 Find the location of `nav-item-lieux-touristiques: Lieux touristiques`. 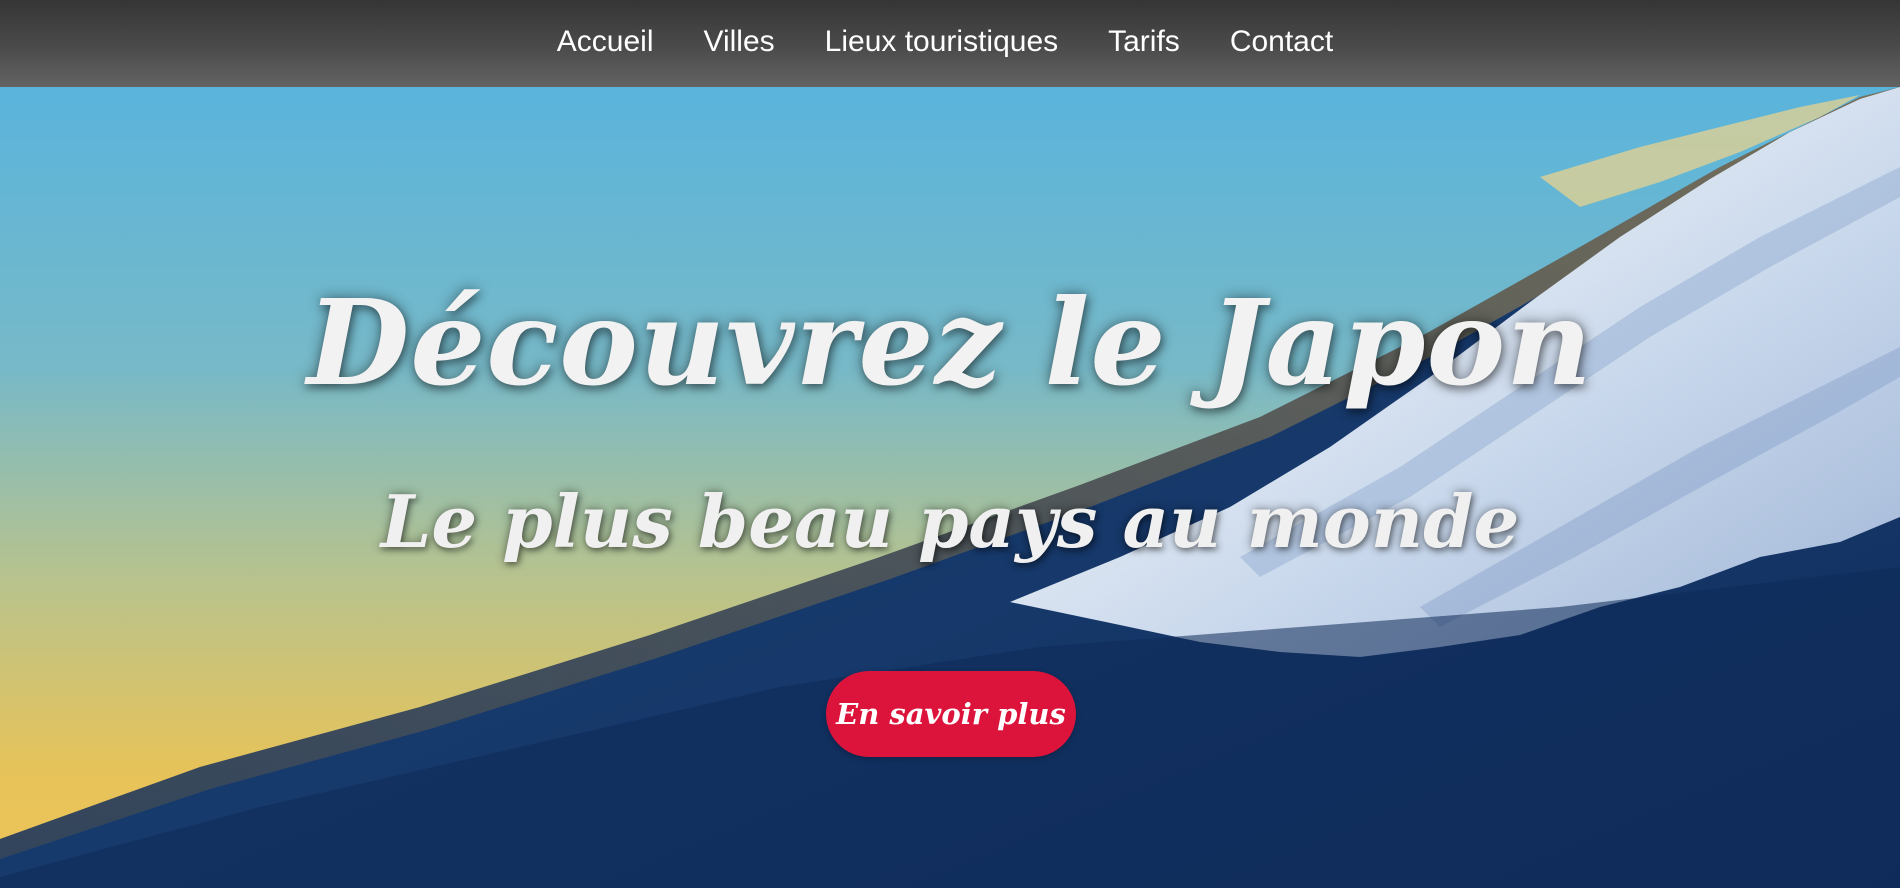

nav-item-lieux-touristiques: Lieux touristiques is located at coordinates (941, 42).